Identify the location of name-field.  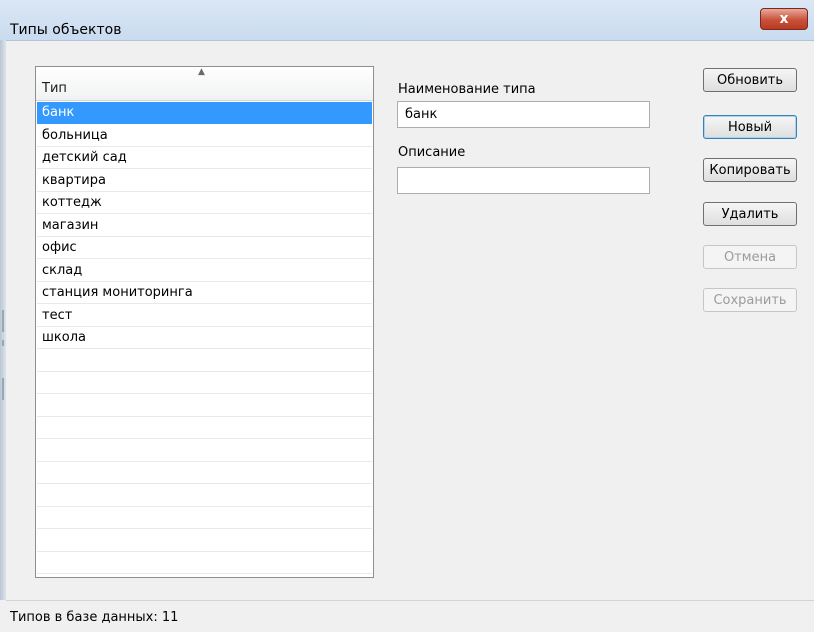
(523, 114).